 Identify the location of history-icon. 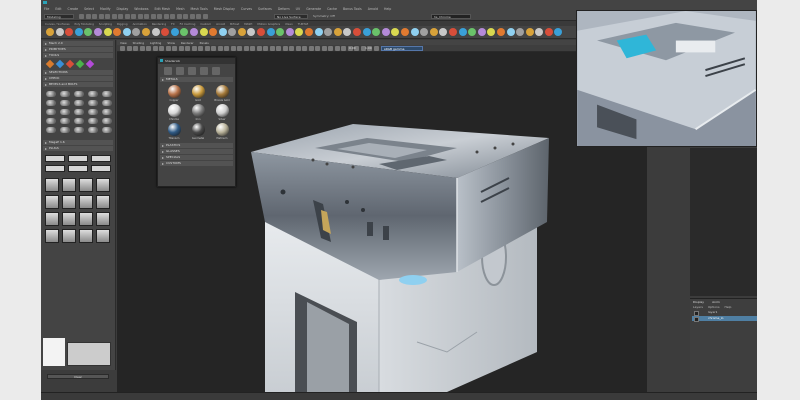
(166, 16).